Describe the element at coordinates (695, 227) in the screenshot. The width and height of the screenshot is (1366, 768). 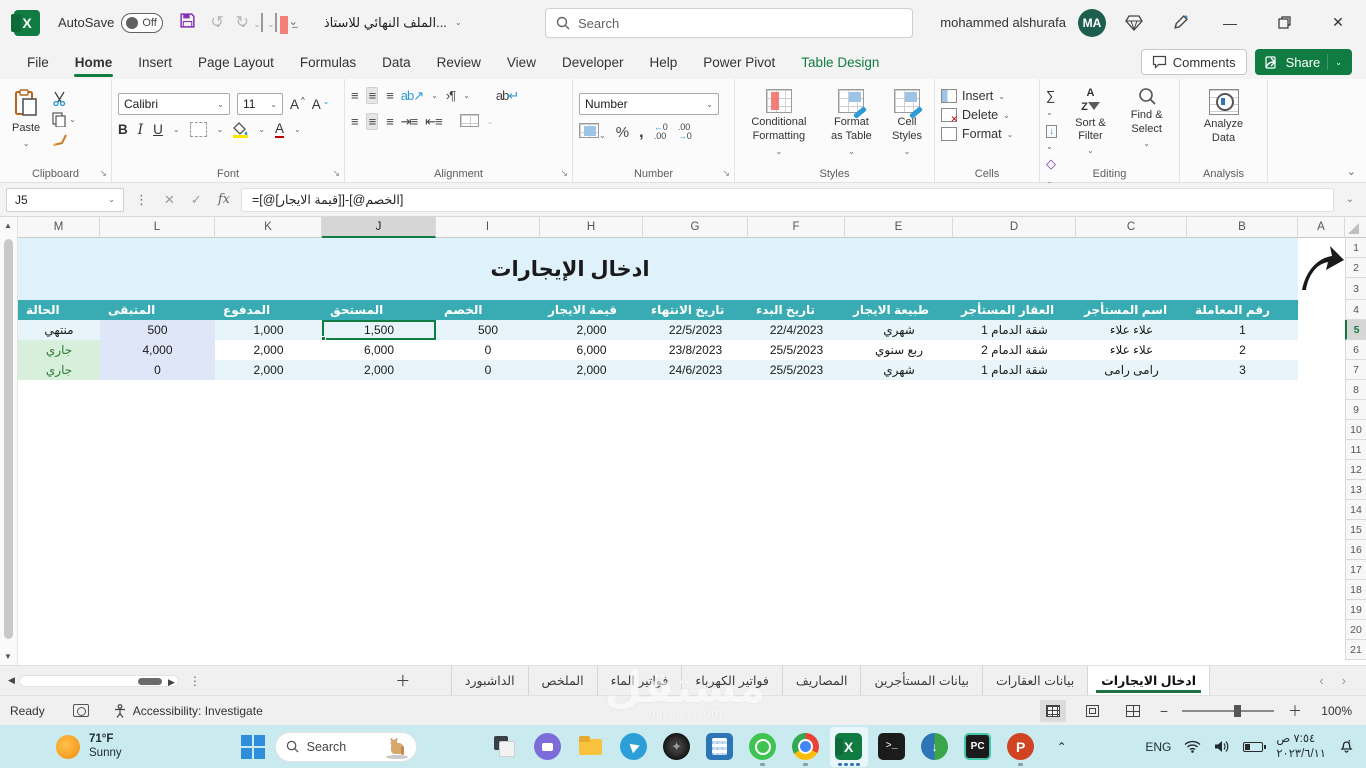
I see `column-header-G: G` at that location.